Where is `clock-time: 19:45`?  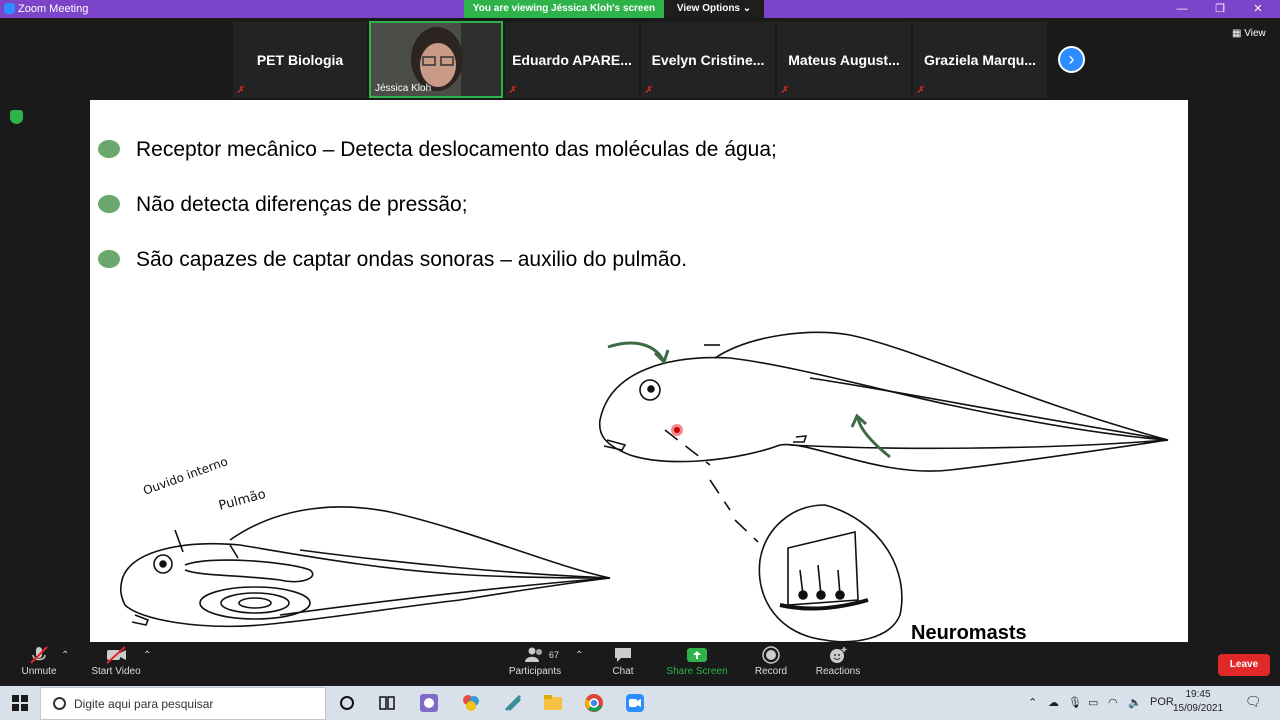 clock-time: 19:45 is located at coordinates (1198, 694).